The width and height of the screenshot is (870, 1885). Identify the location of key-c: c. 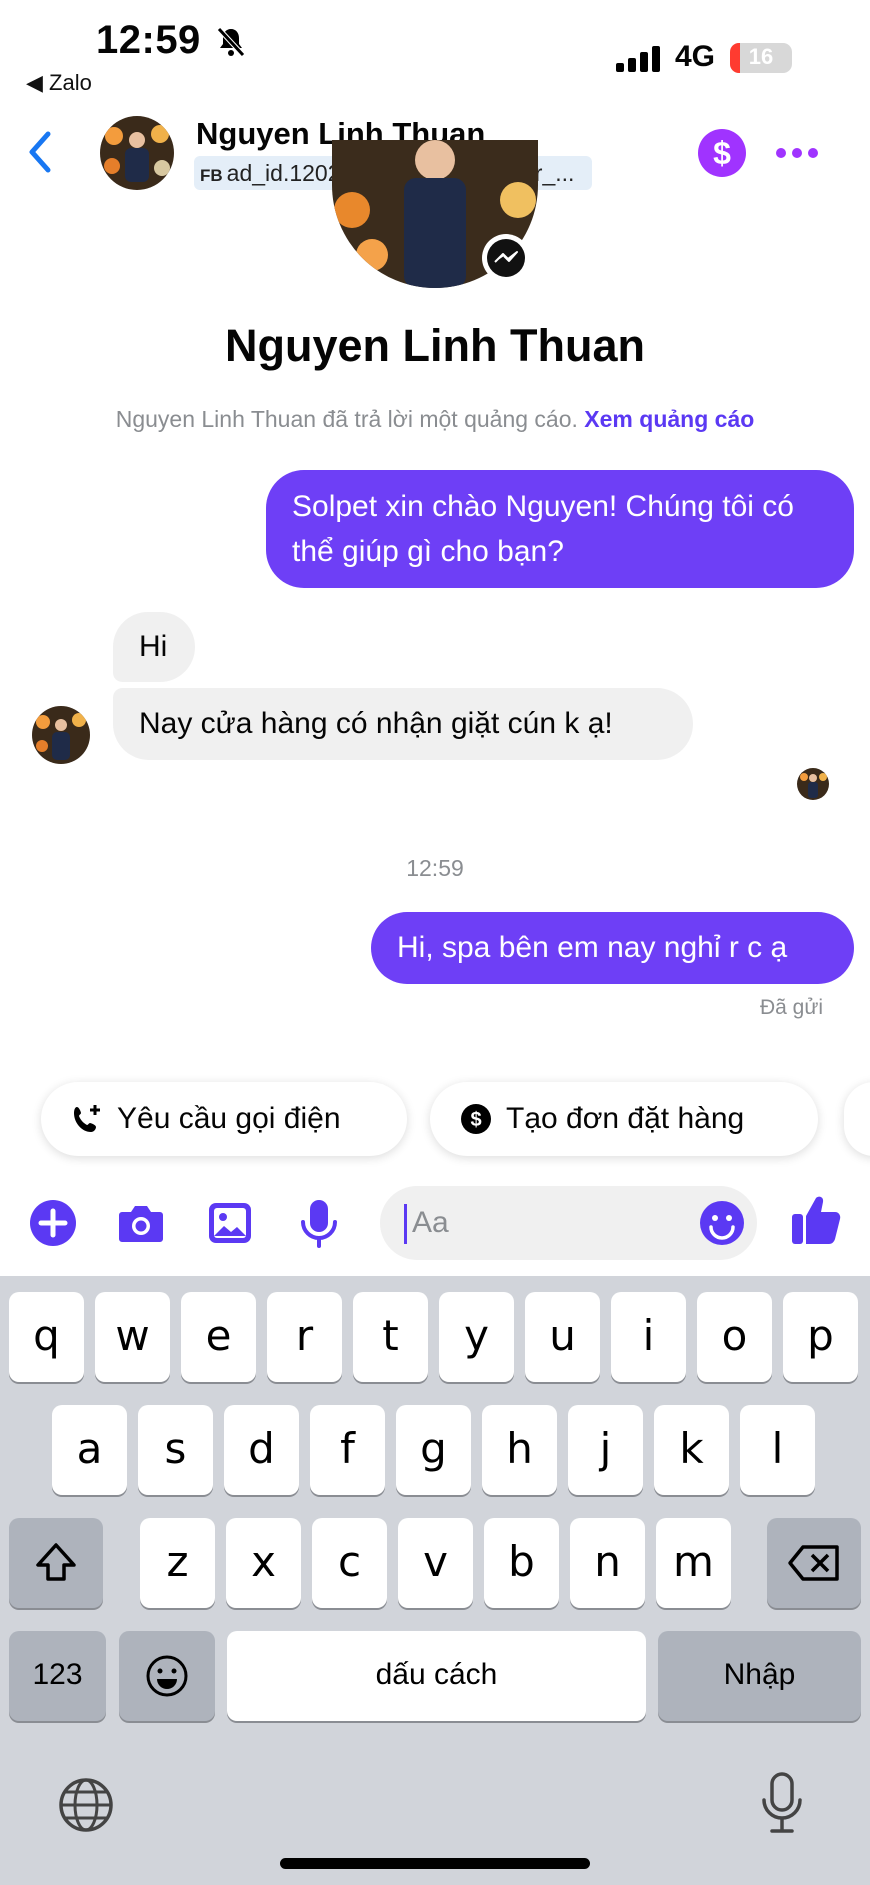
(349, 1563).